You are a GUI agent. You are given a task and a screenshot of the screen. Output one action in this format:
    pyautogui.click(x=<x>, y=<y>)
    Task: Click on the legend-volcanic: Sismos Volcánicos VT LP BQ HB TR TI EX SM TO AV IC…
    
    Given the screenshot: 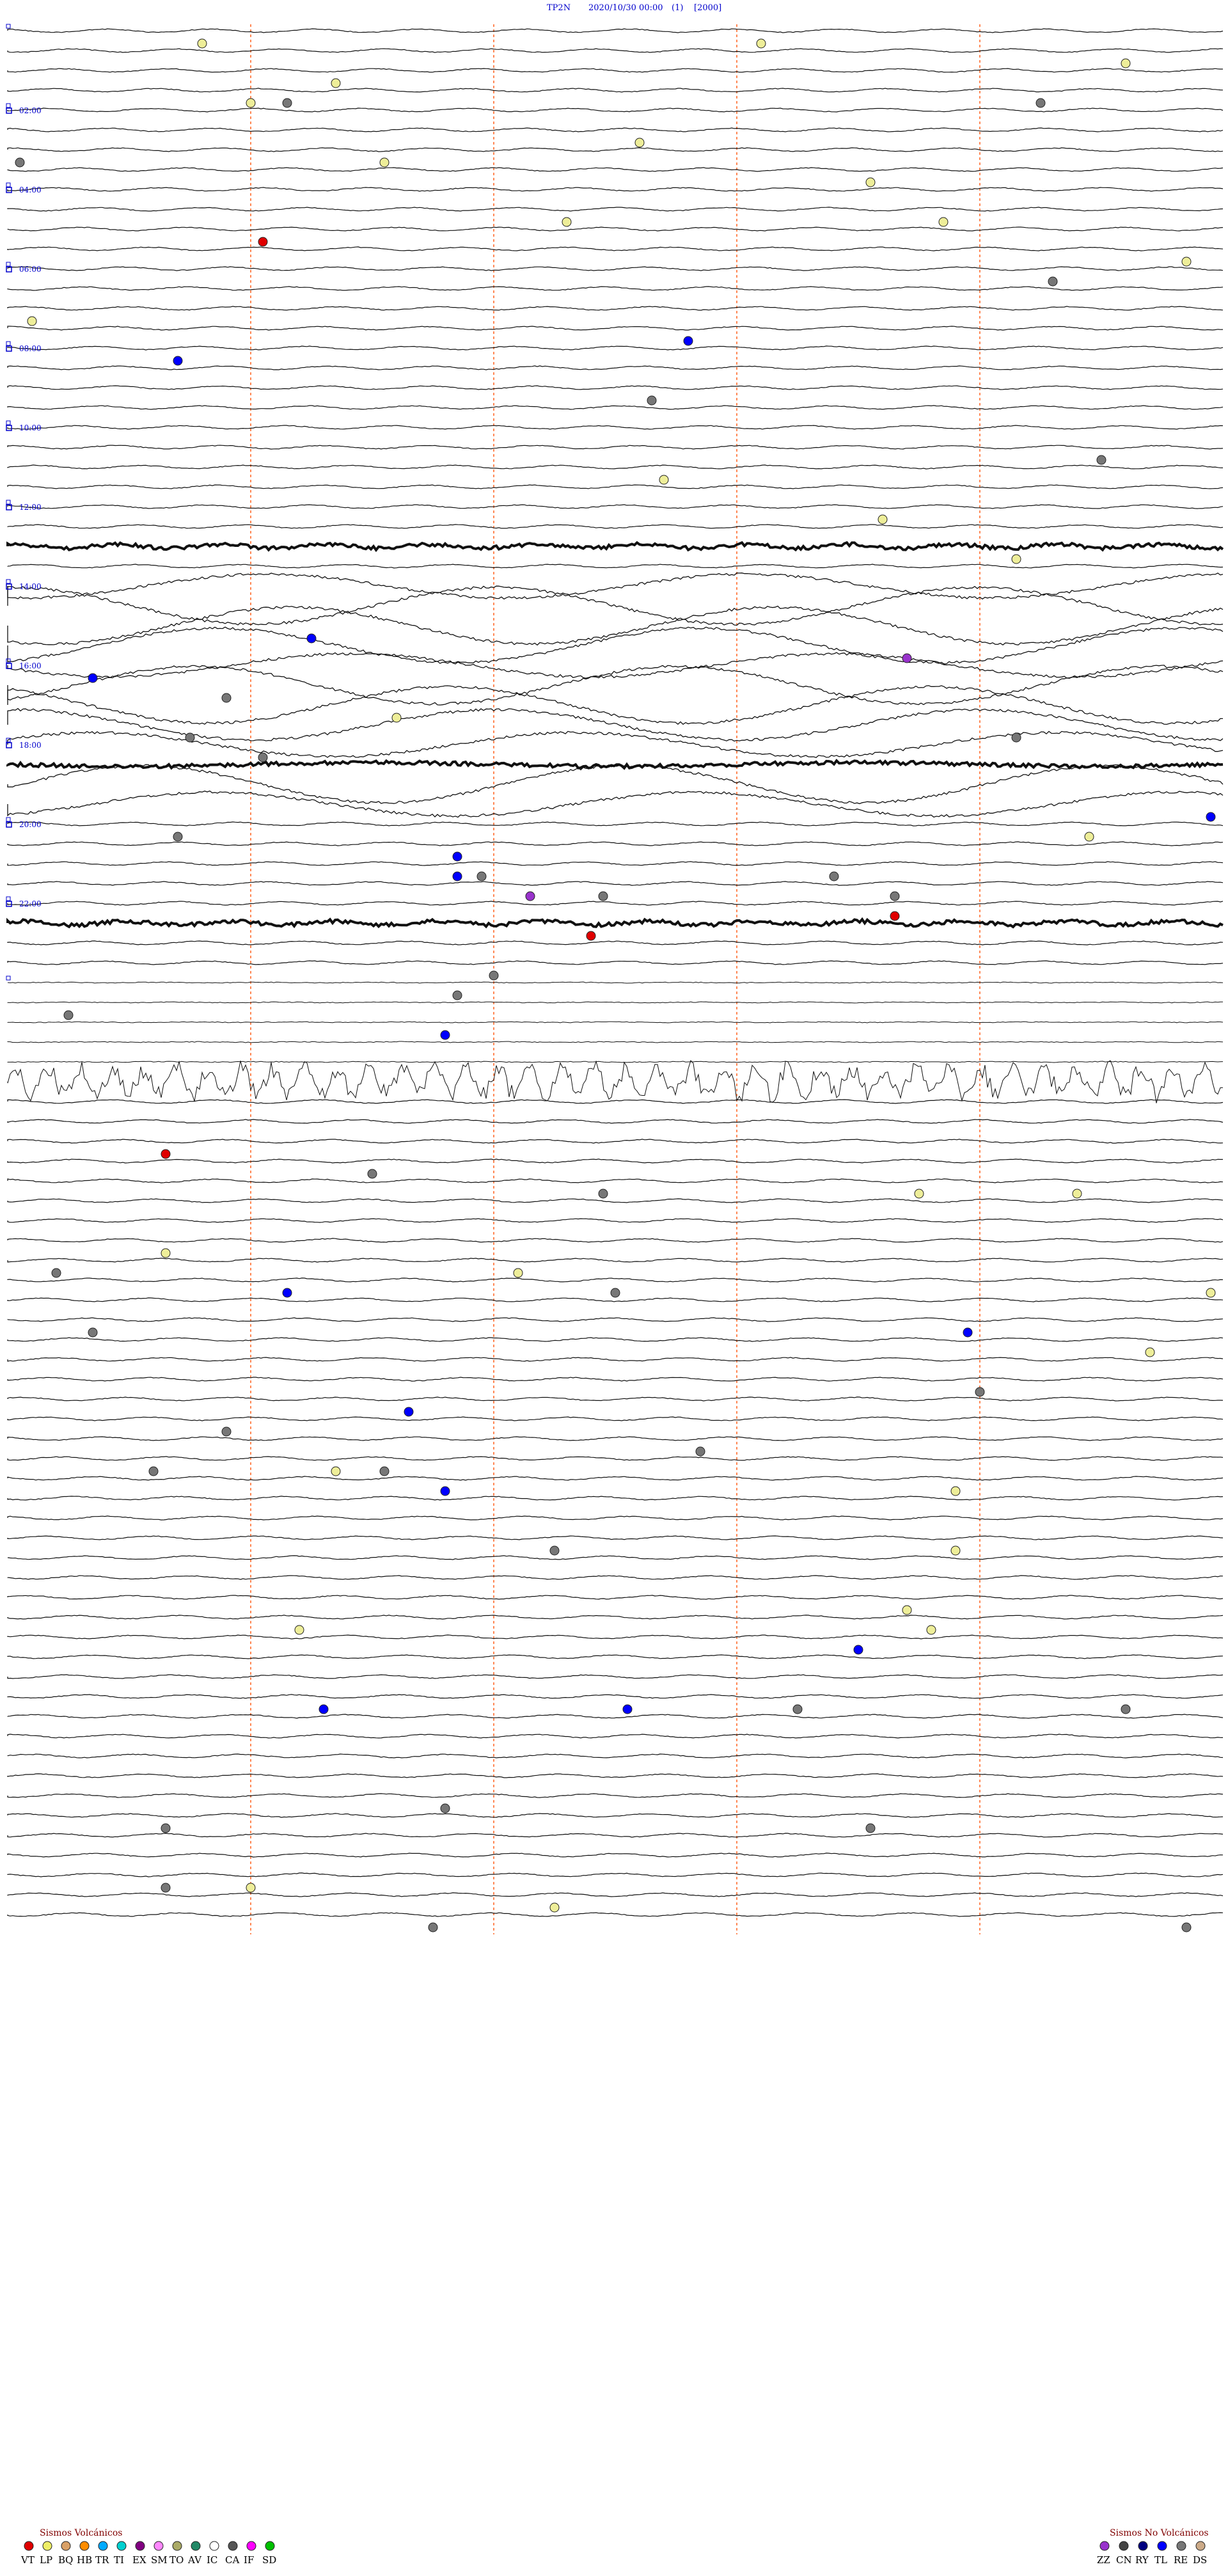 What is the action you would take?
    pyautogui.click(x=148, y=2547)
    